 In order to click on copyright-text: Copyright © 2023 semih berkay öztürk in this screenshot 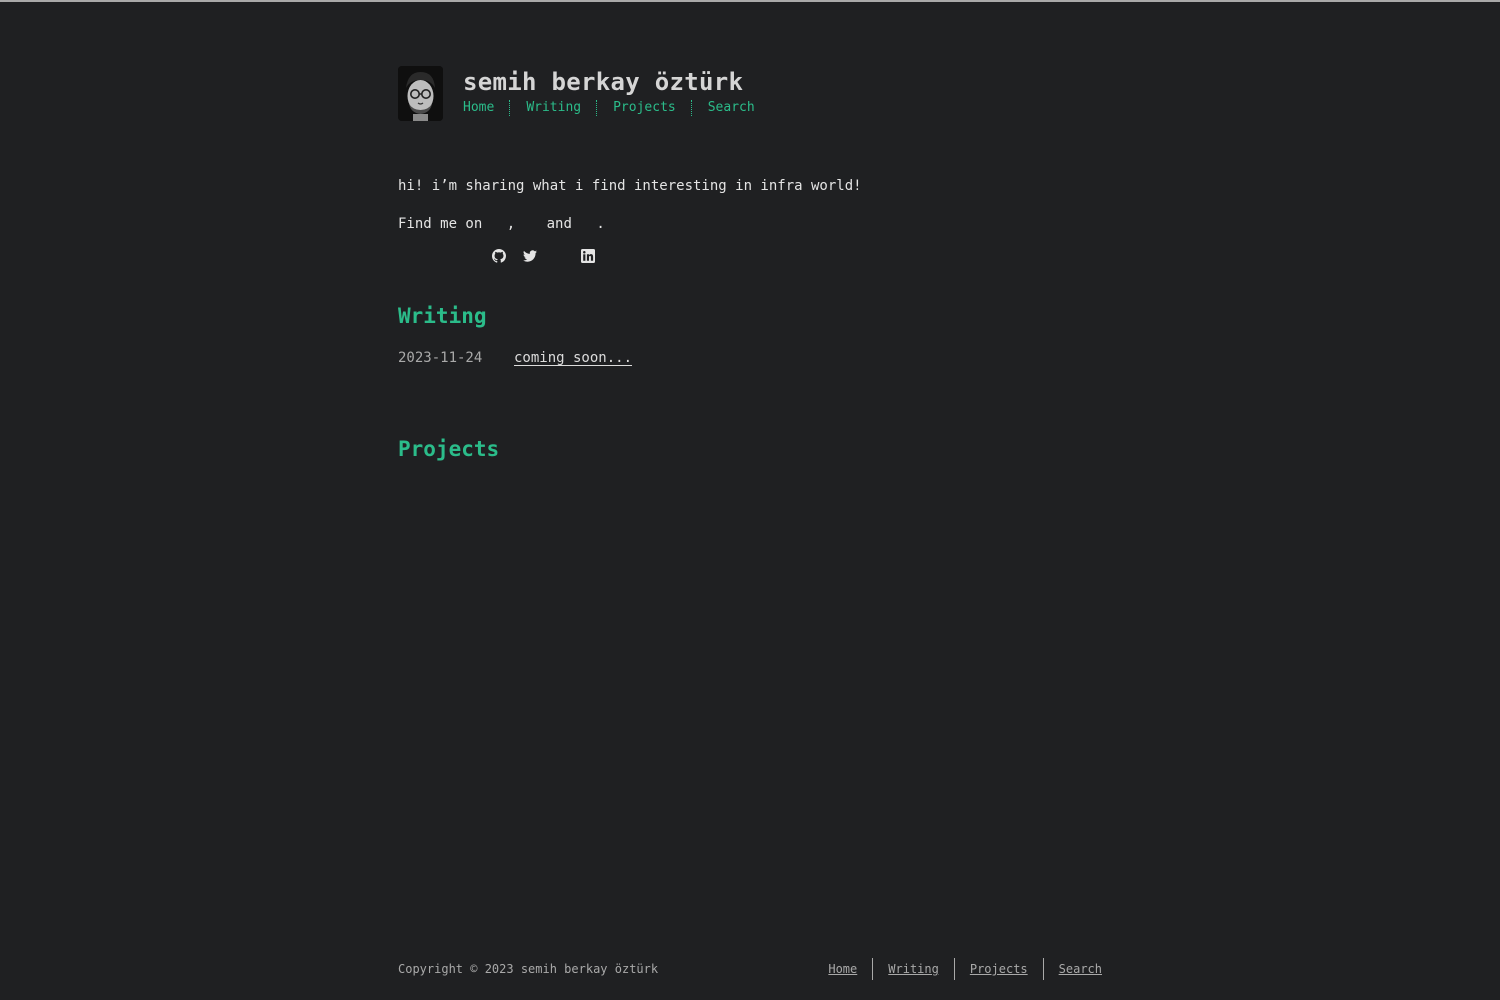, I will do `click(528, 969)`.